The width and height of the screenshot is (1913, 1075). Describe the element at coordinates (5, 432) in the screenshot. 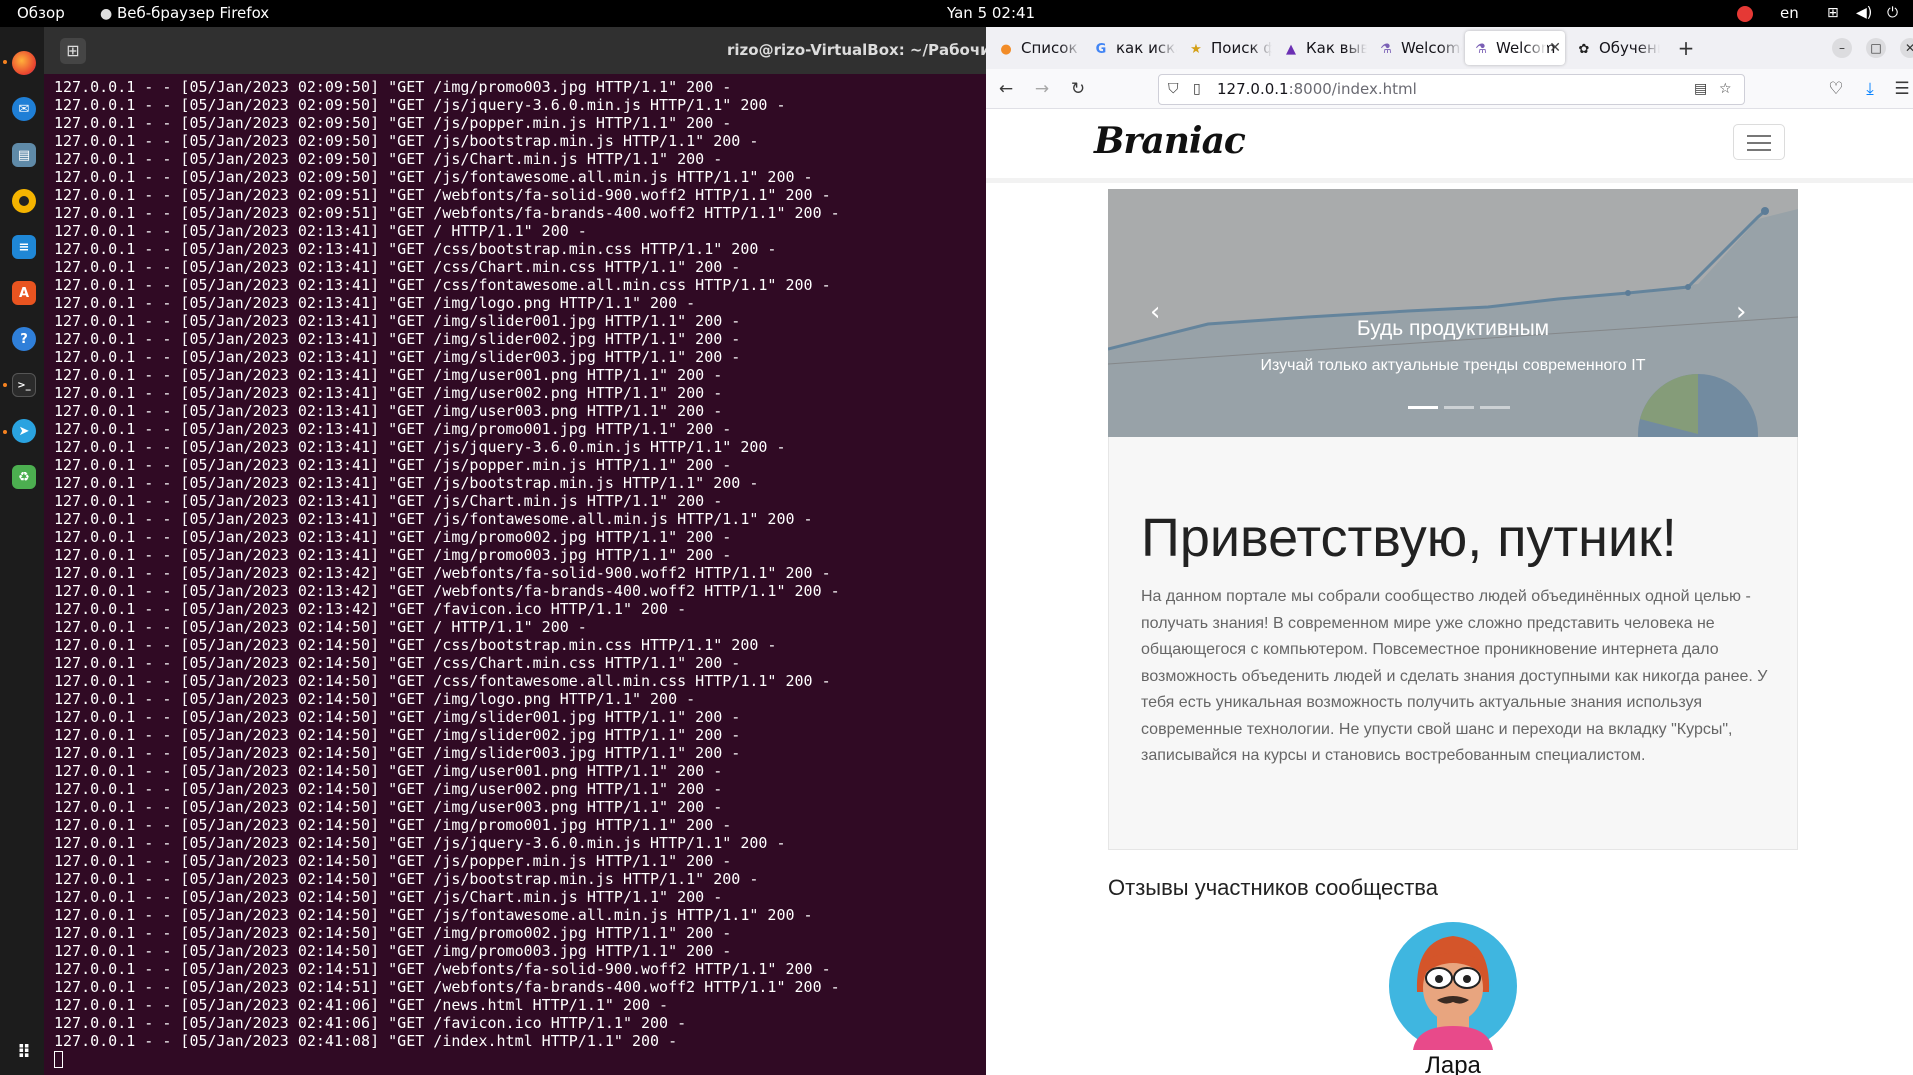

I see `running-indicator` at that location.